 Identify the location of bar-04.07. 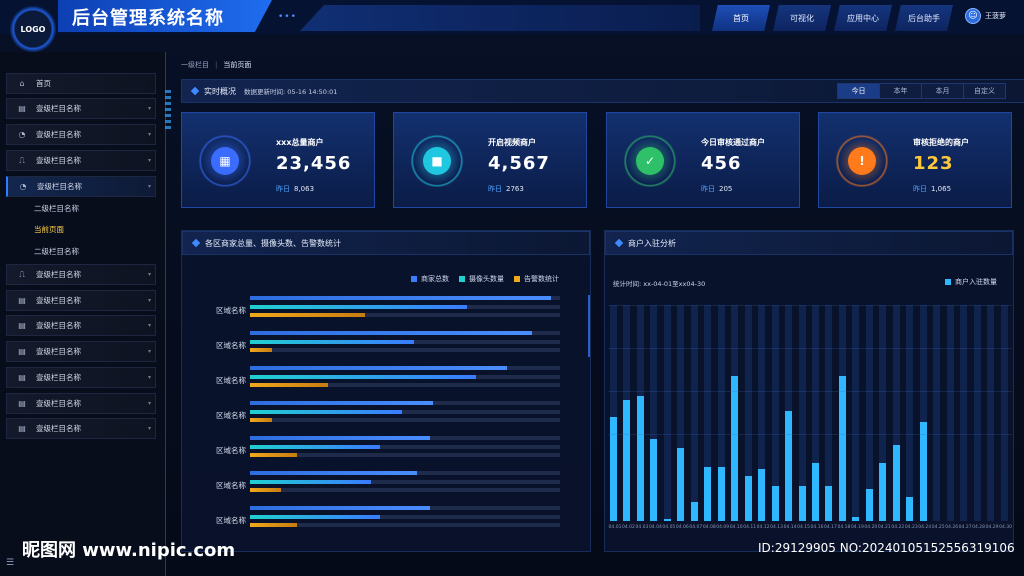
(694, 511).